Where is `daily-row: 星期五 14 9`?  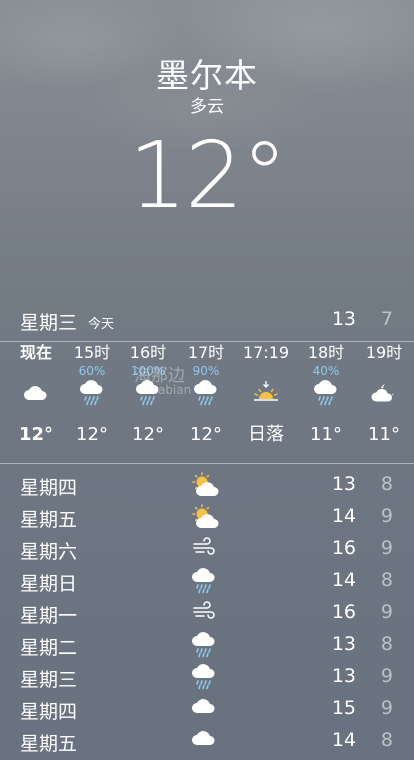
daily-row: 星期五 14 9 is located at coordinates (207, 518).